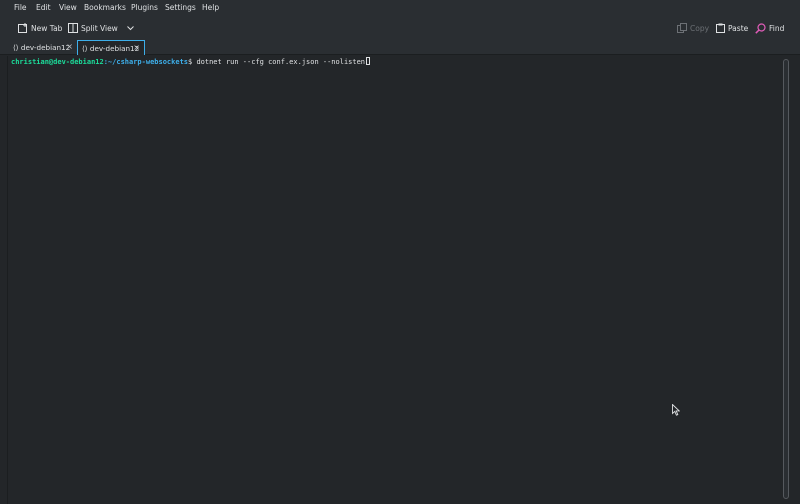  I want to click on copy-button: Copy, so click(693, 28).